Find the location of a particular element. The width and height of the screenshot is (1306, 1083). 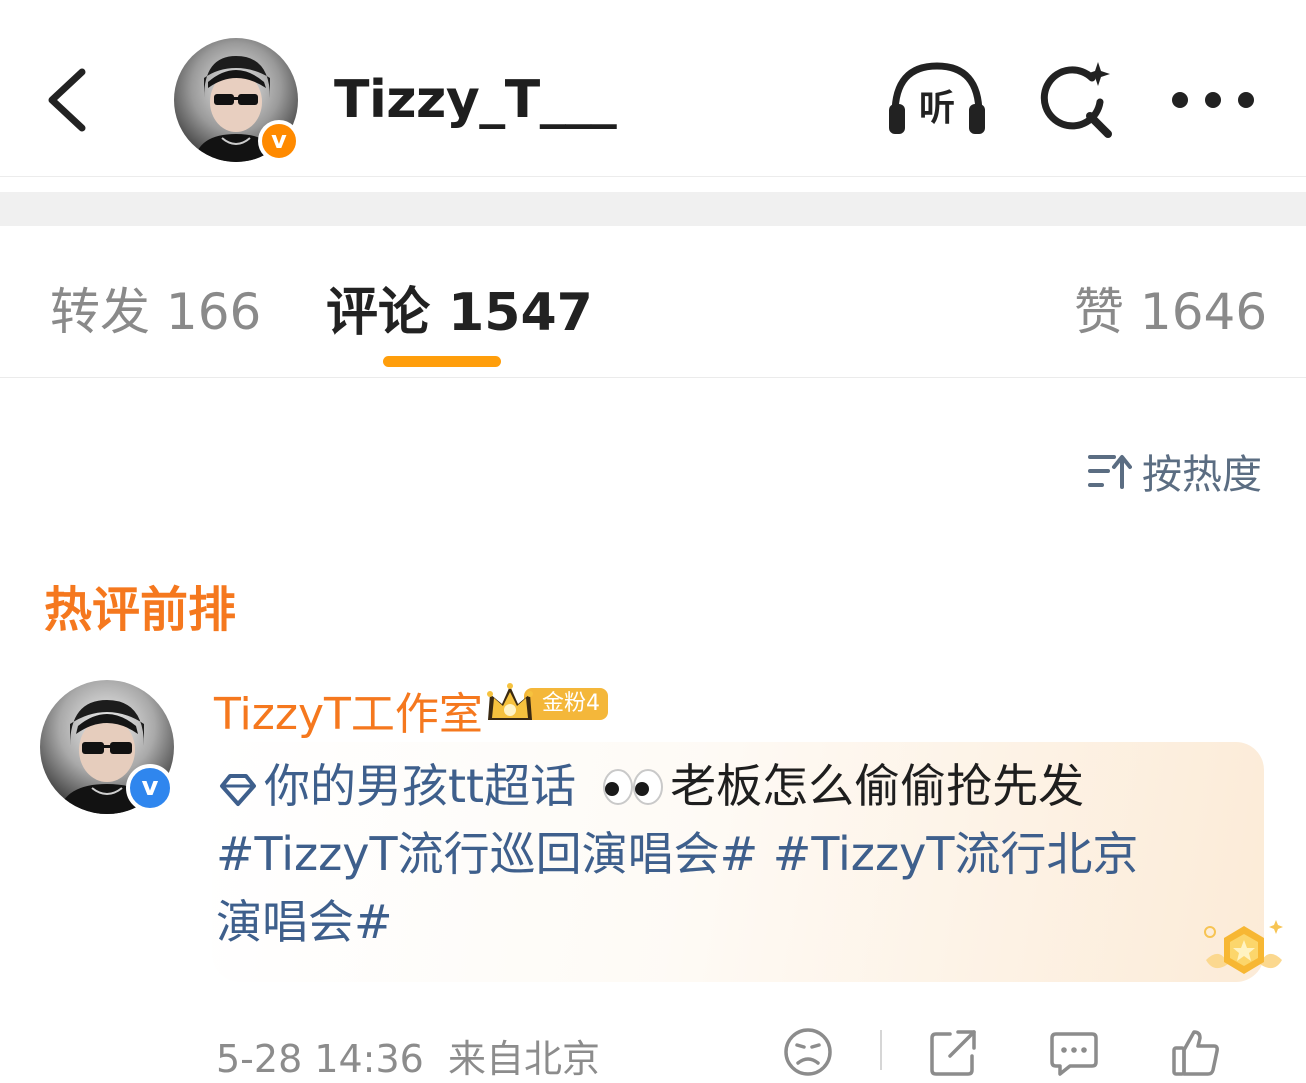

hashtag-beijing-link-continued: 演唱会# is located at coordinates (304, 922).